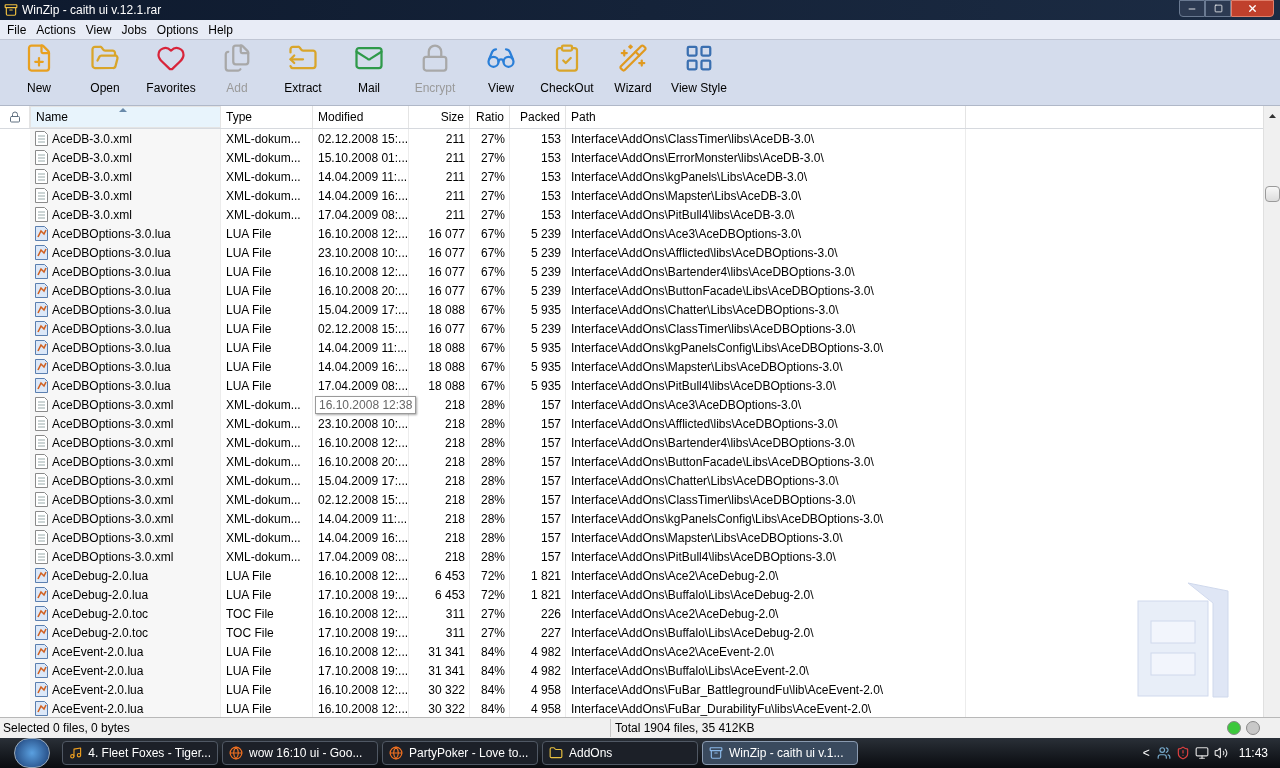  What do you see at coordinates (366, 404) in the screenshot?
I see `tooltip: 16.10.2008 12:38` at bounding box center [366, 404].